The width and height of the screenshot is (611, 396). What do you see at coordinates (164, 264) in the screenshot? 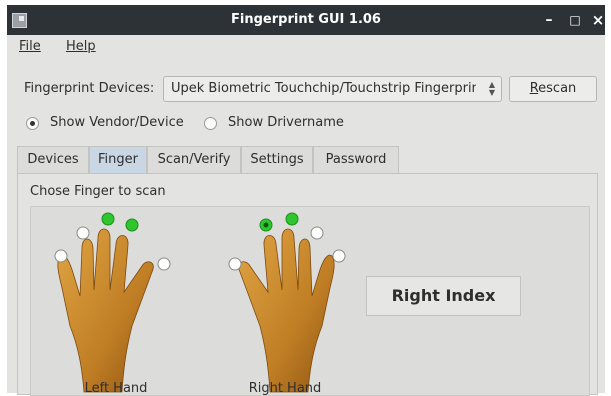
I see `left-thumb-indicator` at bounding box center [164, 264].